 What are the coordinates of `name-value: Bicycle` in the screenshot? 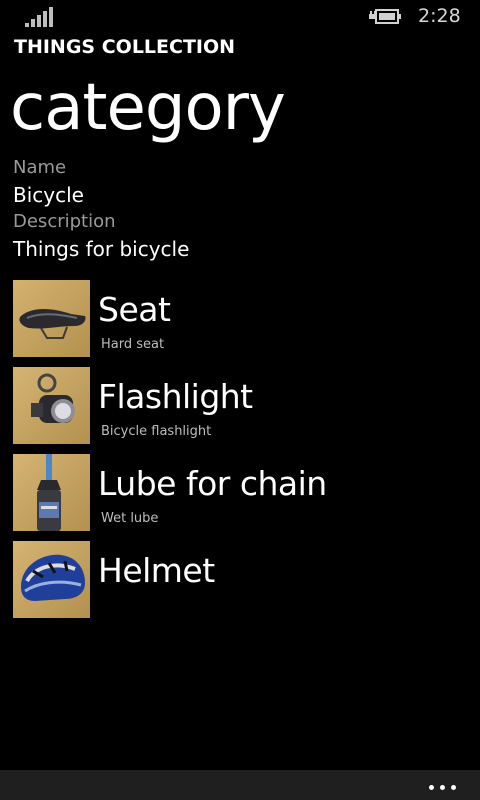 It's located at (48, 195).